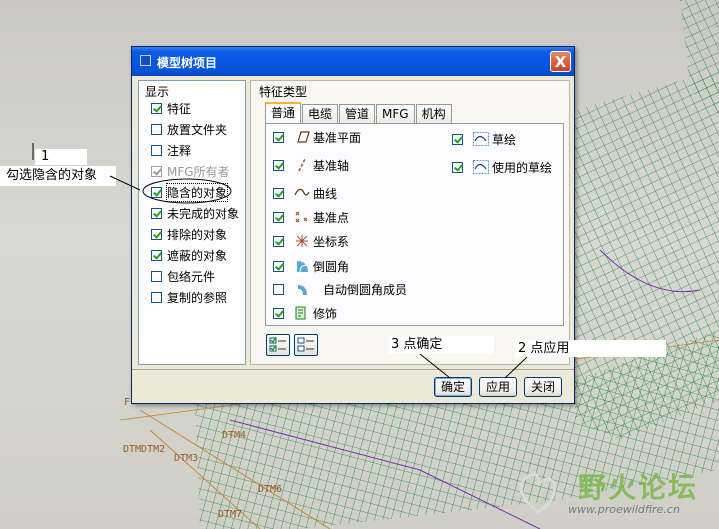 This screenshot has width=719, height=529. I want to click on watermark-title: 野火论坛, so click(638, 487).